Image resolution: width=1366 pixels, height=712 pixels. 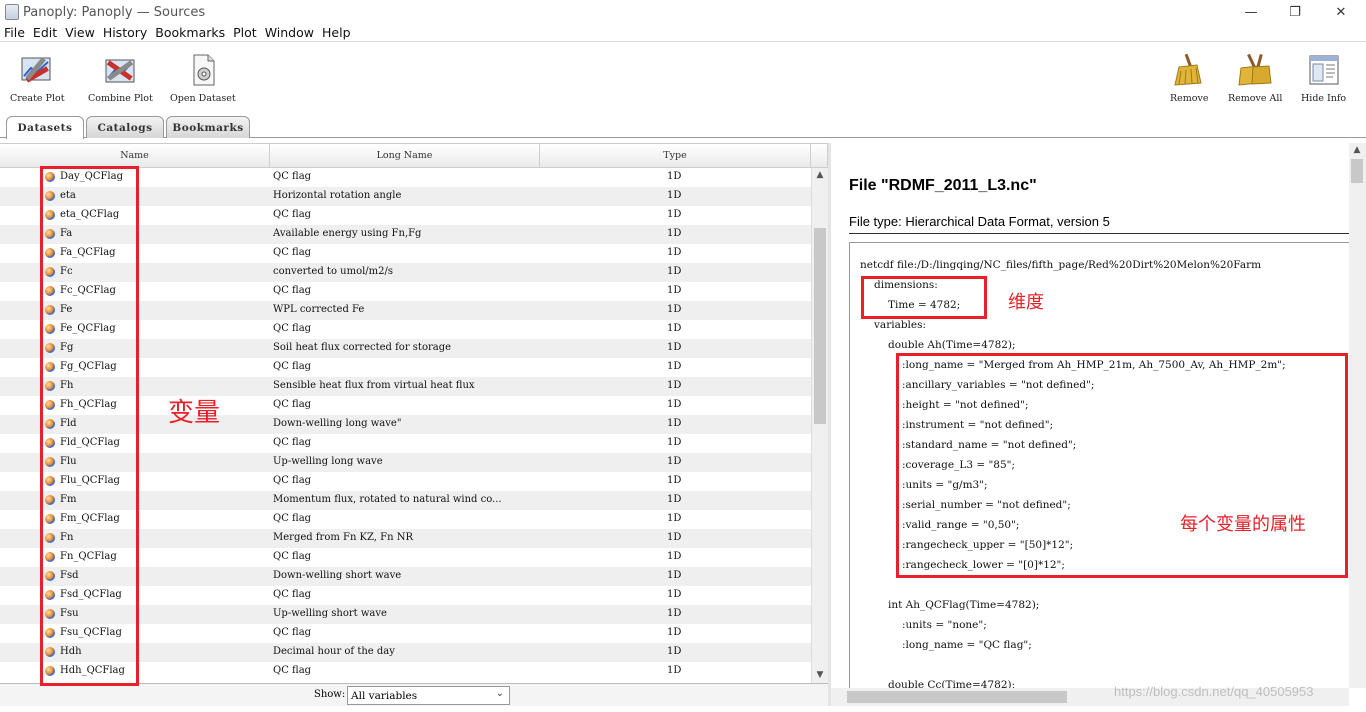 What do you see at coordinates (405, 538) in the screenshot?
I see `table-row: Fn Merged from Fn KZ, Fn NR 1D` at bounding box center [405, 538].